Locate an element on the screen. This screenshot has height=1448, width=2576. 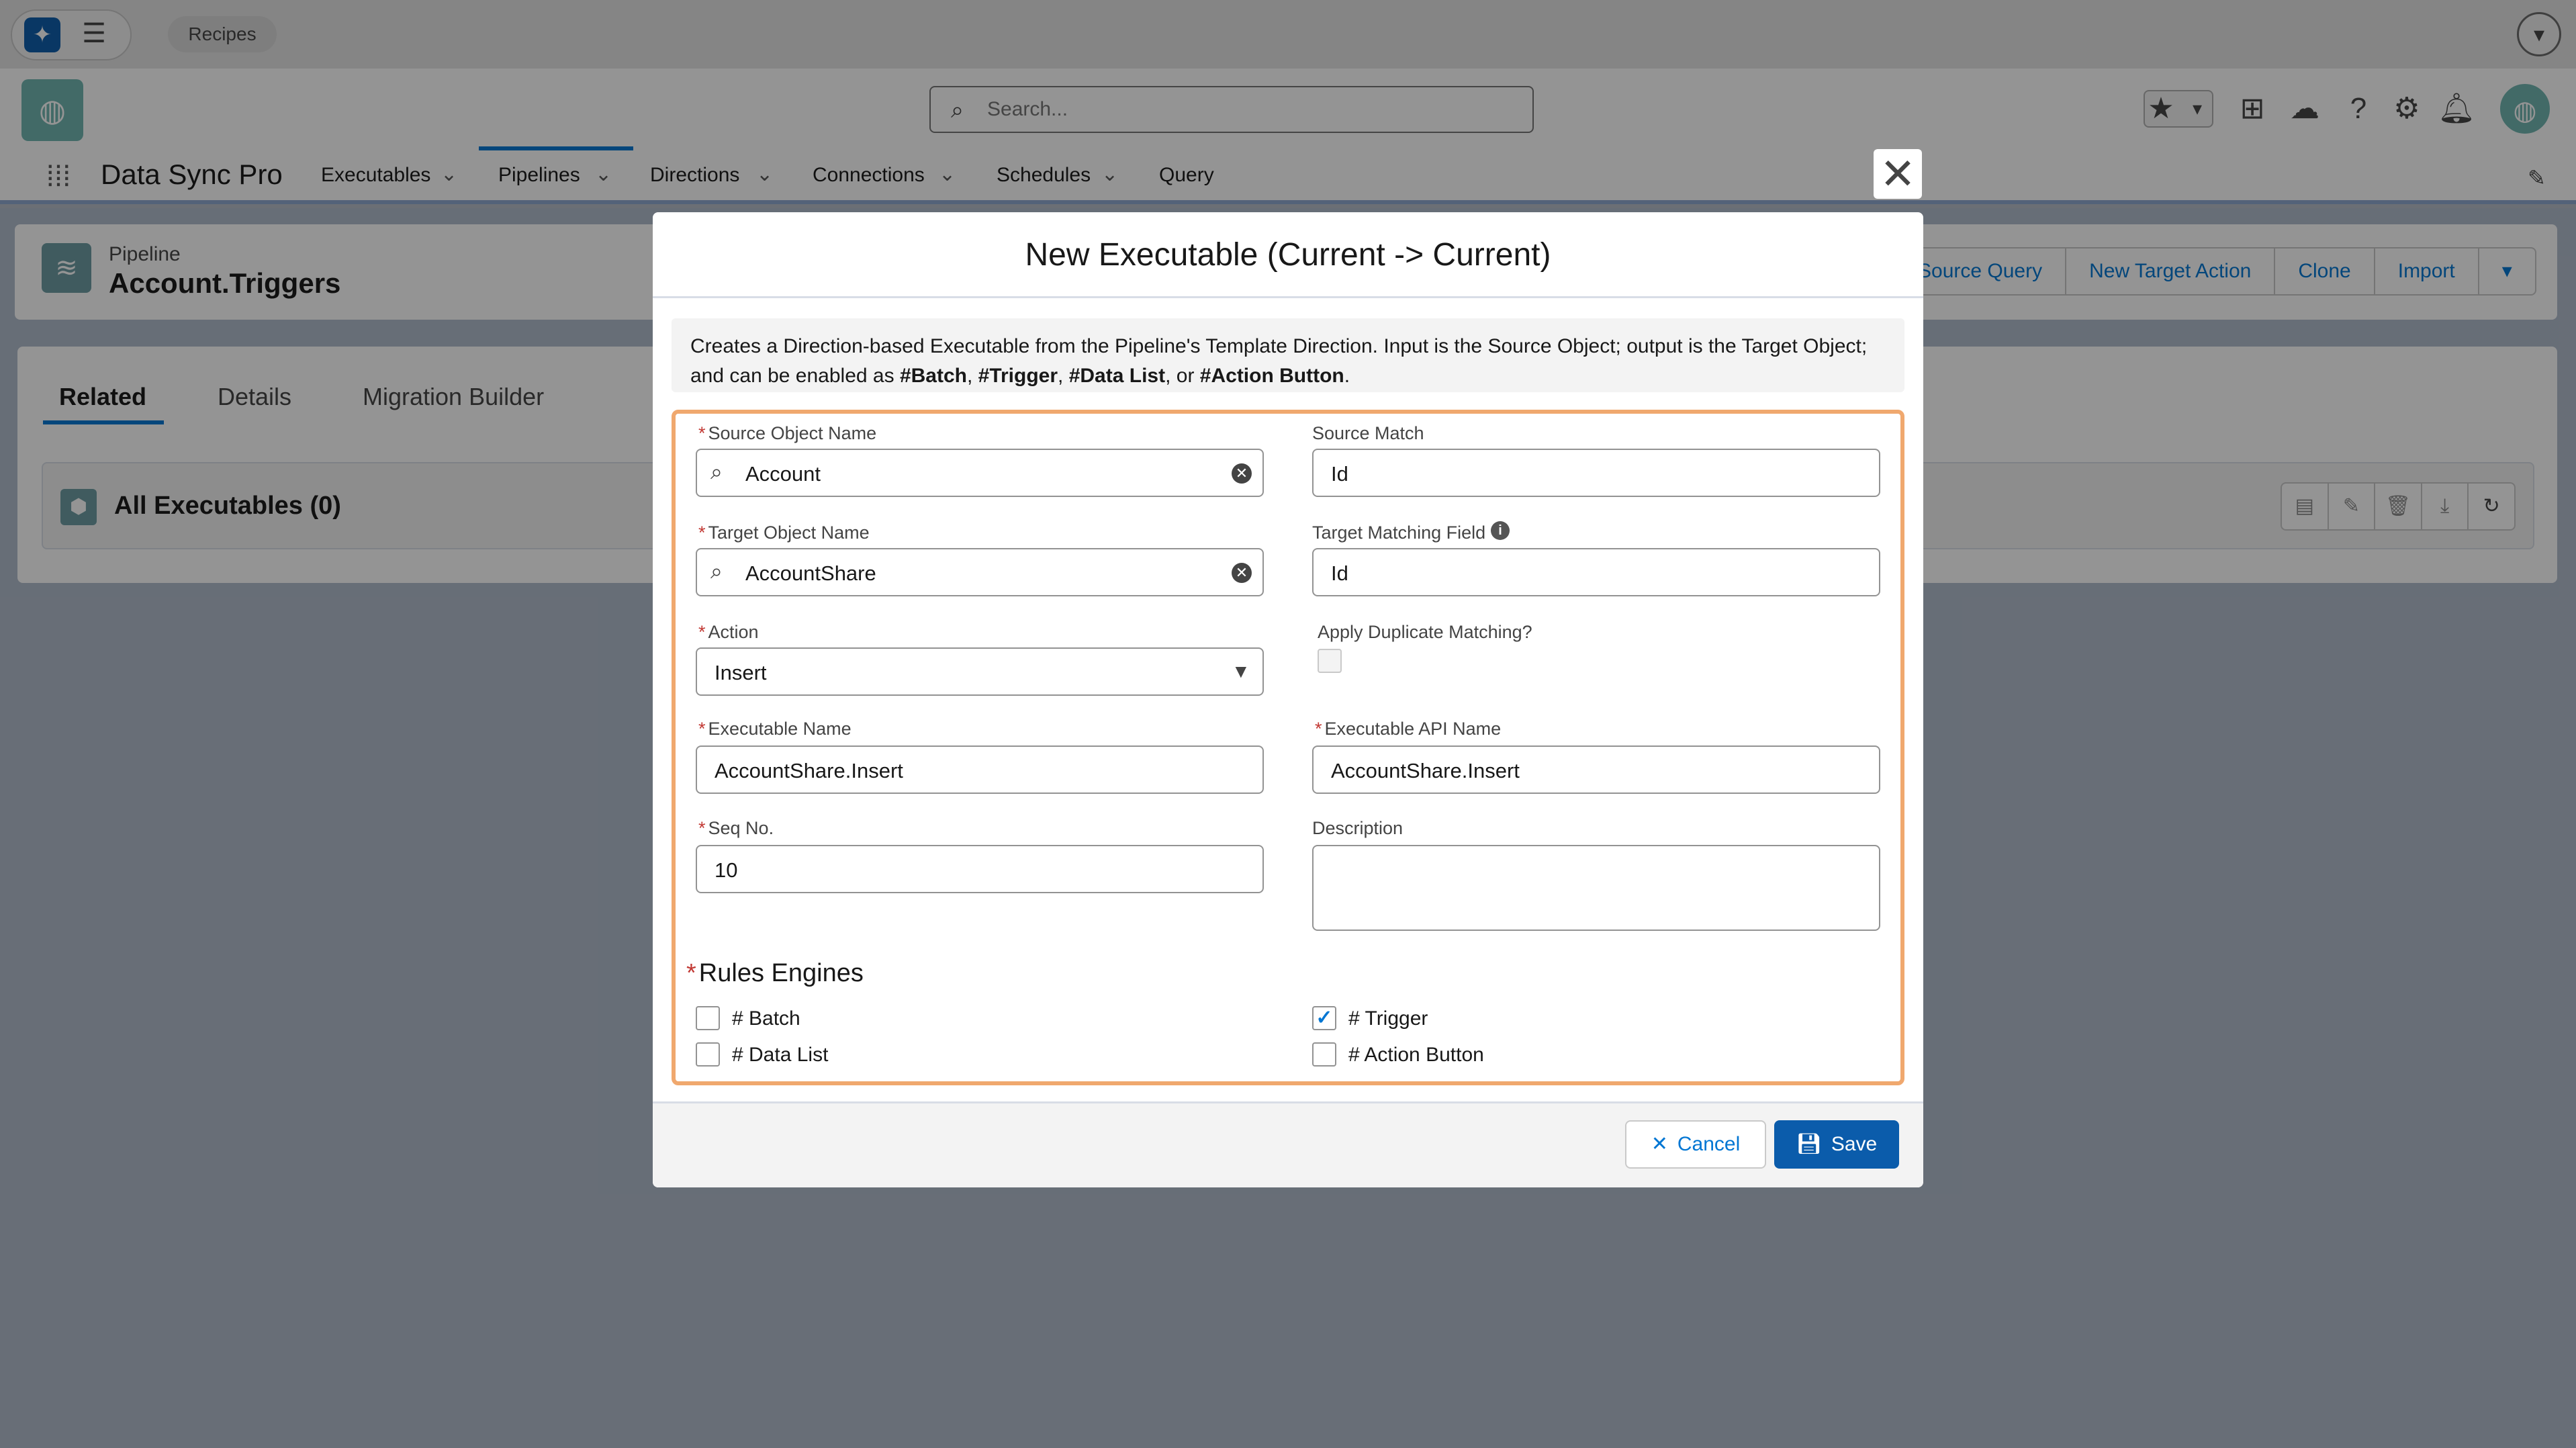
action-label: * Action is located at coordinates (728, 632).